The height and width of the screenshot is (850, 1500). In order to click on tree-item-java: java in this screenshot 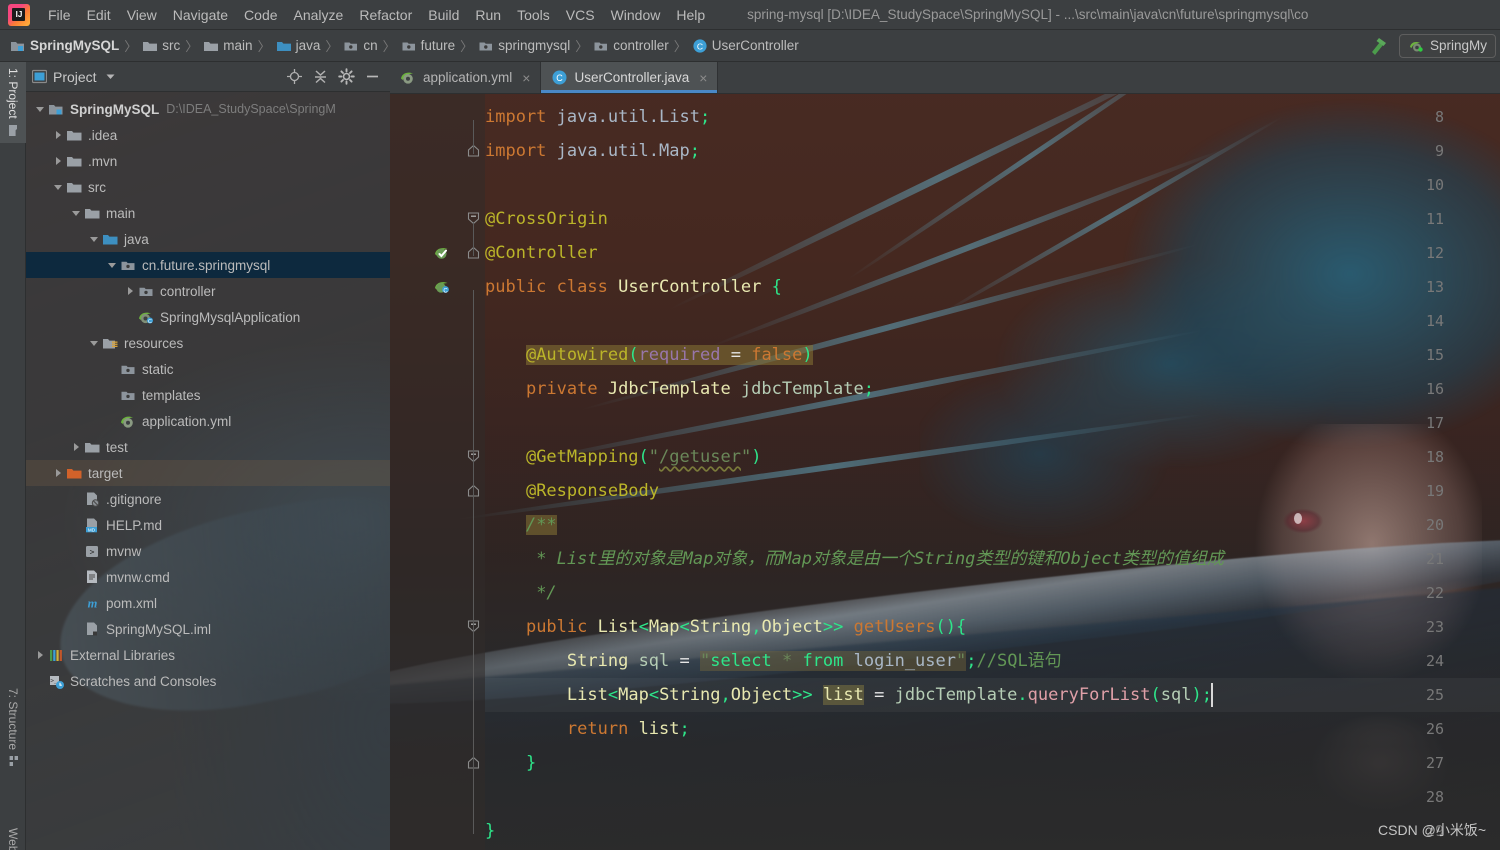, I will do `click(208, 239)`.